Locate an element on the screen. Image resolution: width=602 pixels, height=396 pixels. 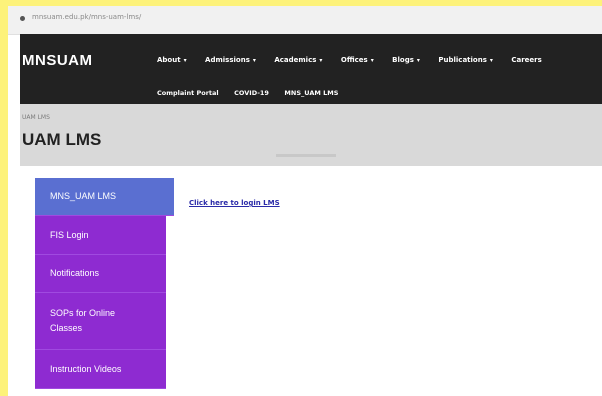
sidebar-item-fis-login: FIS Login is located at coordinates (100, 235).